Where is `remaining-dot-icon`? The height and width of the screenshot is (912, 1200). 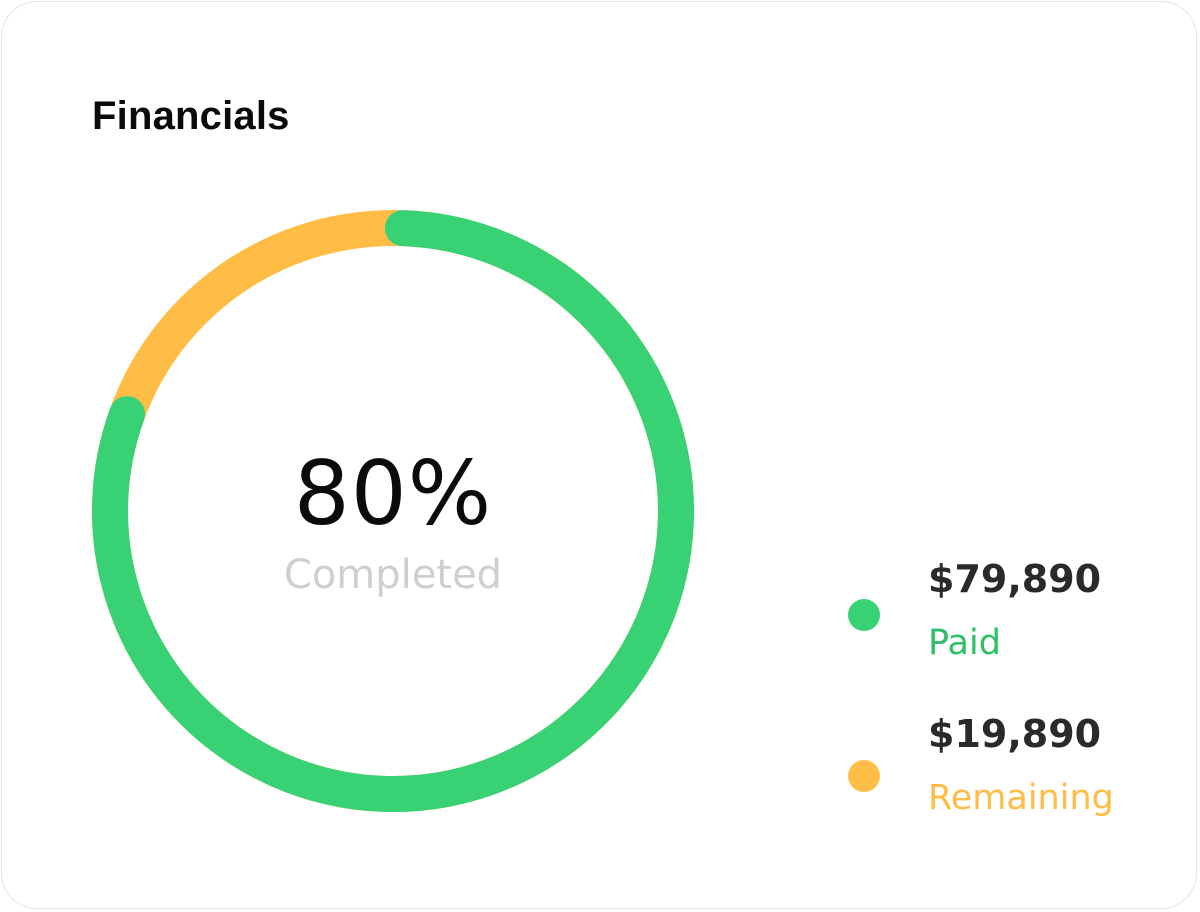 remaining-dot-icon is located at coordinates (864, 776).